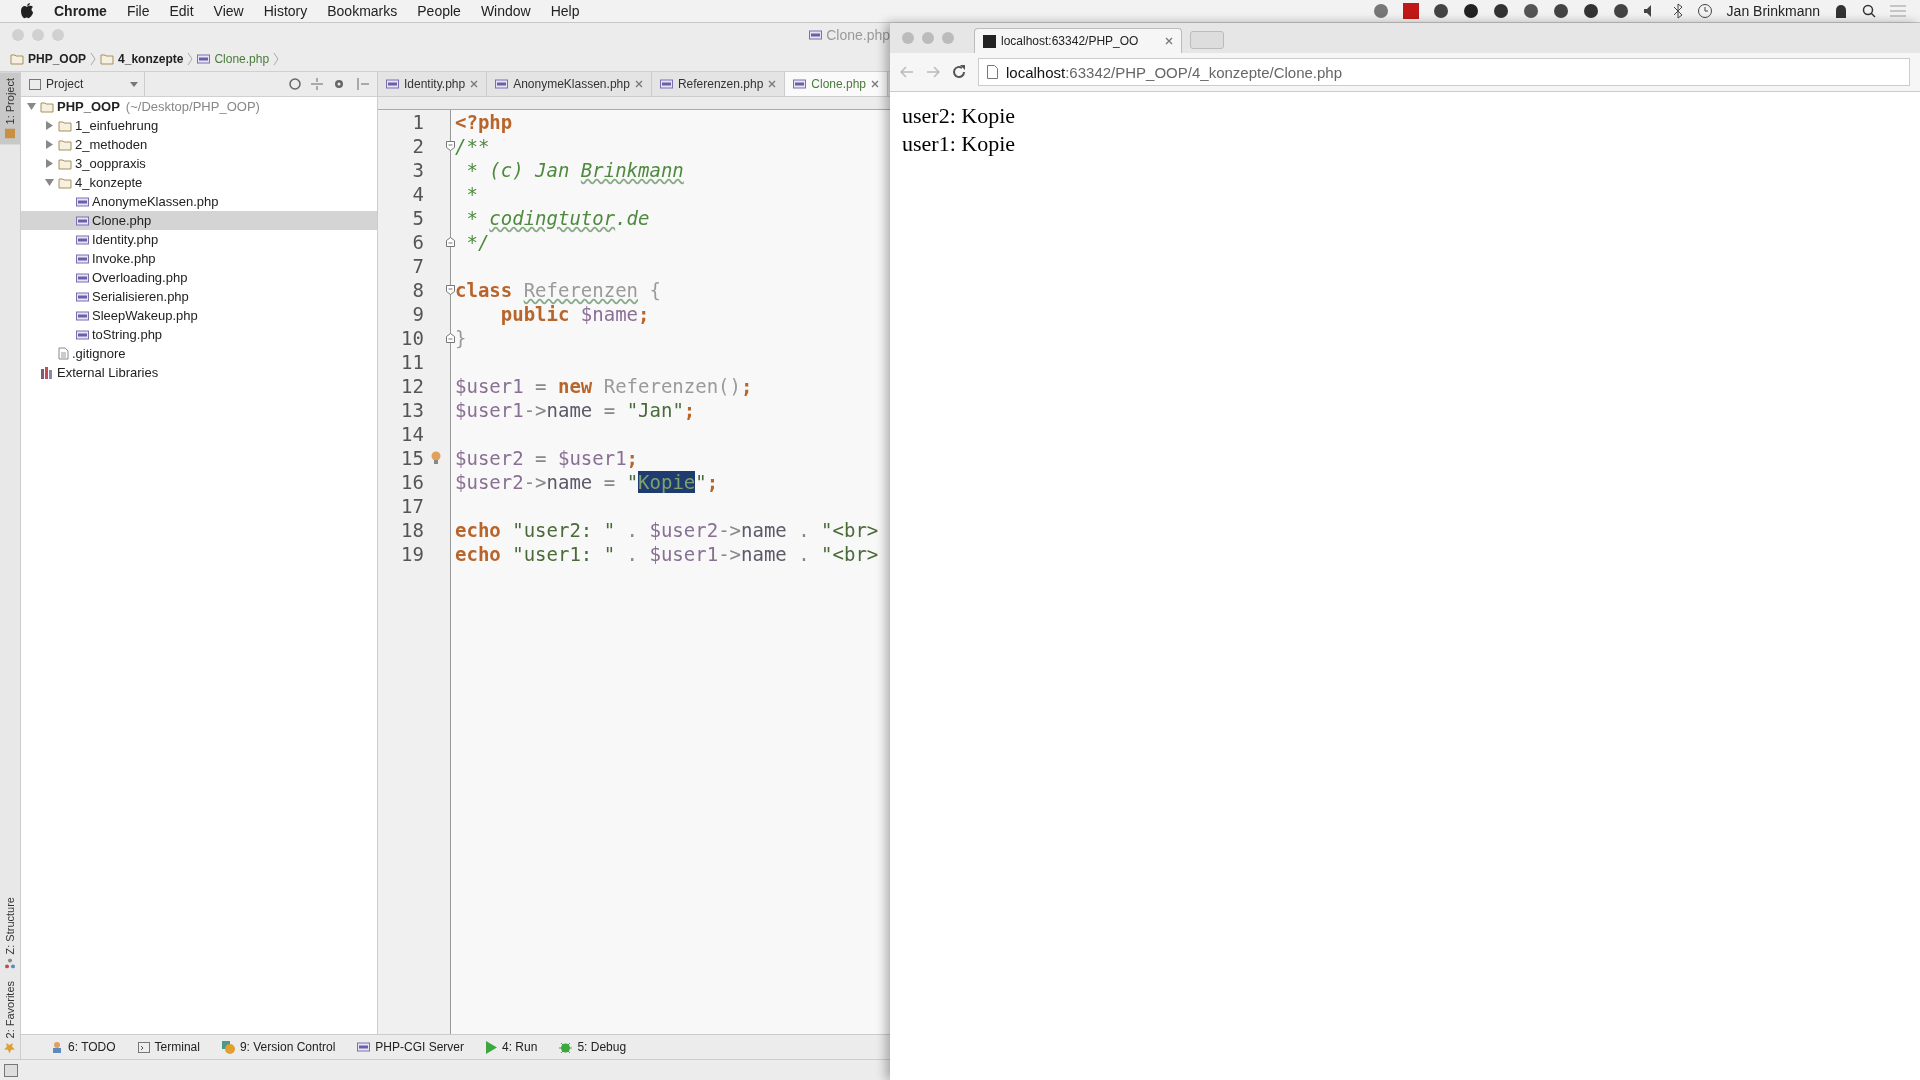 This screenshot has width=1920, height=1080. I want to click on version-control-icon, so click(228, 1047).